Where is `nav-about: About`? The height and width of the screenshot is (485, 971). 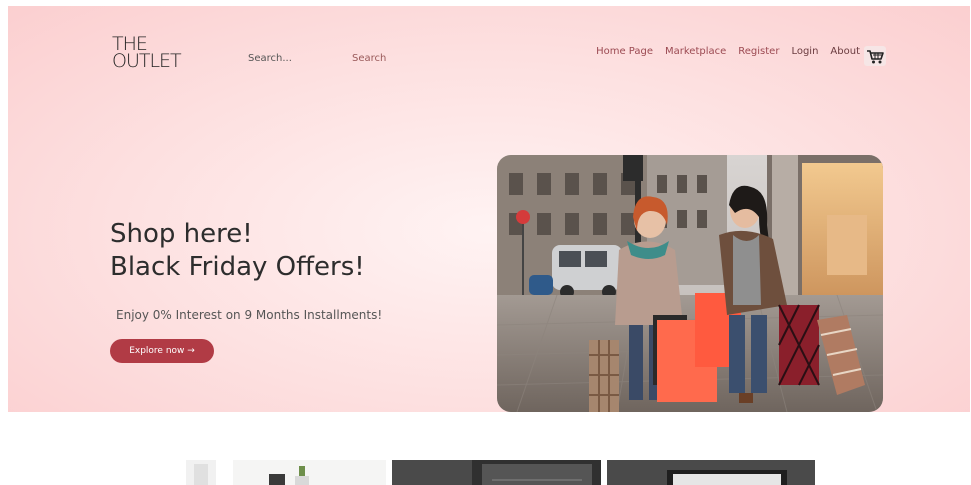
nav-about: About is located at coordinates (845, 51).